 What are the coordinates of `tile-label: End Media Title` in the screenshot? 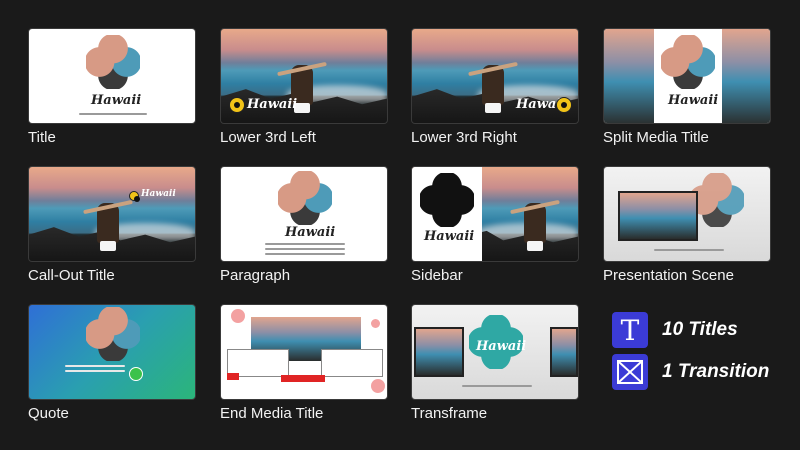 It's located at (272, 413).